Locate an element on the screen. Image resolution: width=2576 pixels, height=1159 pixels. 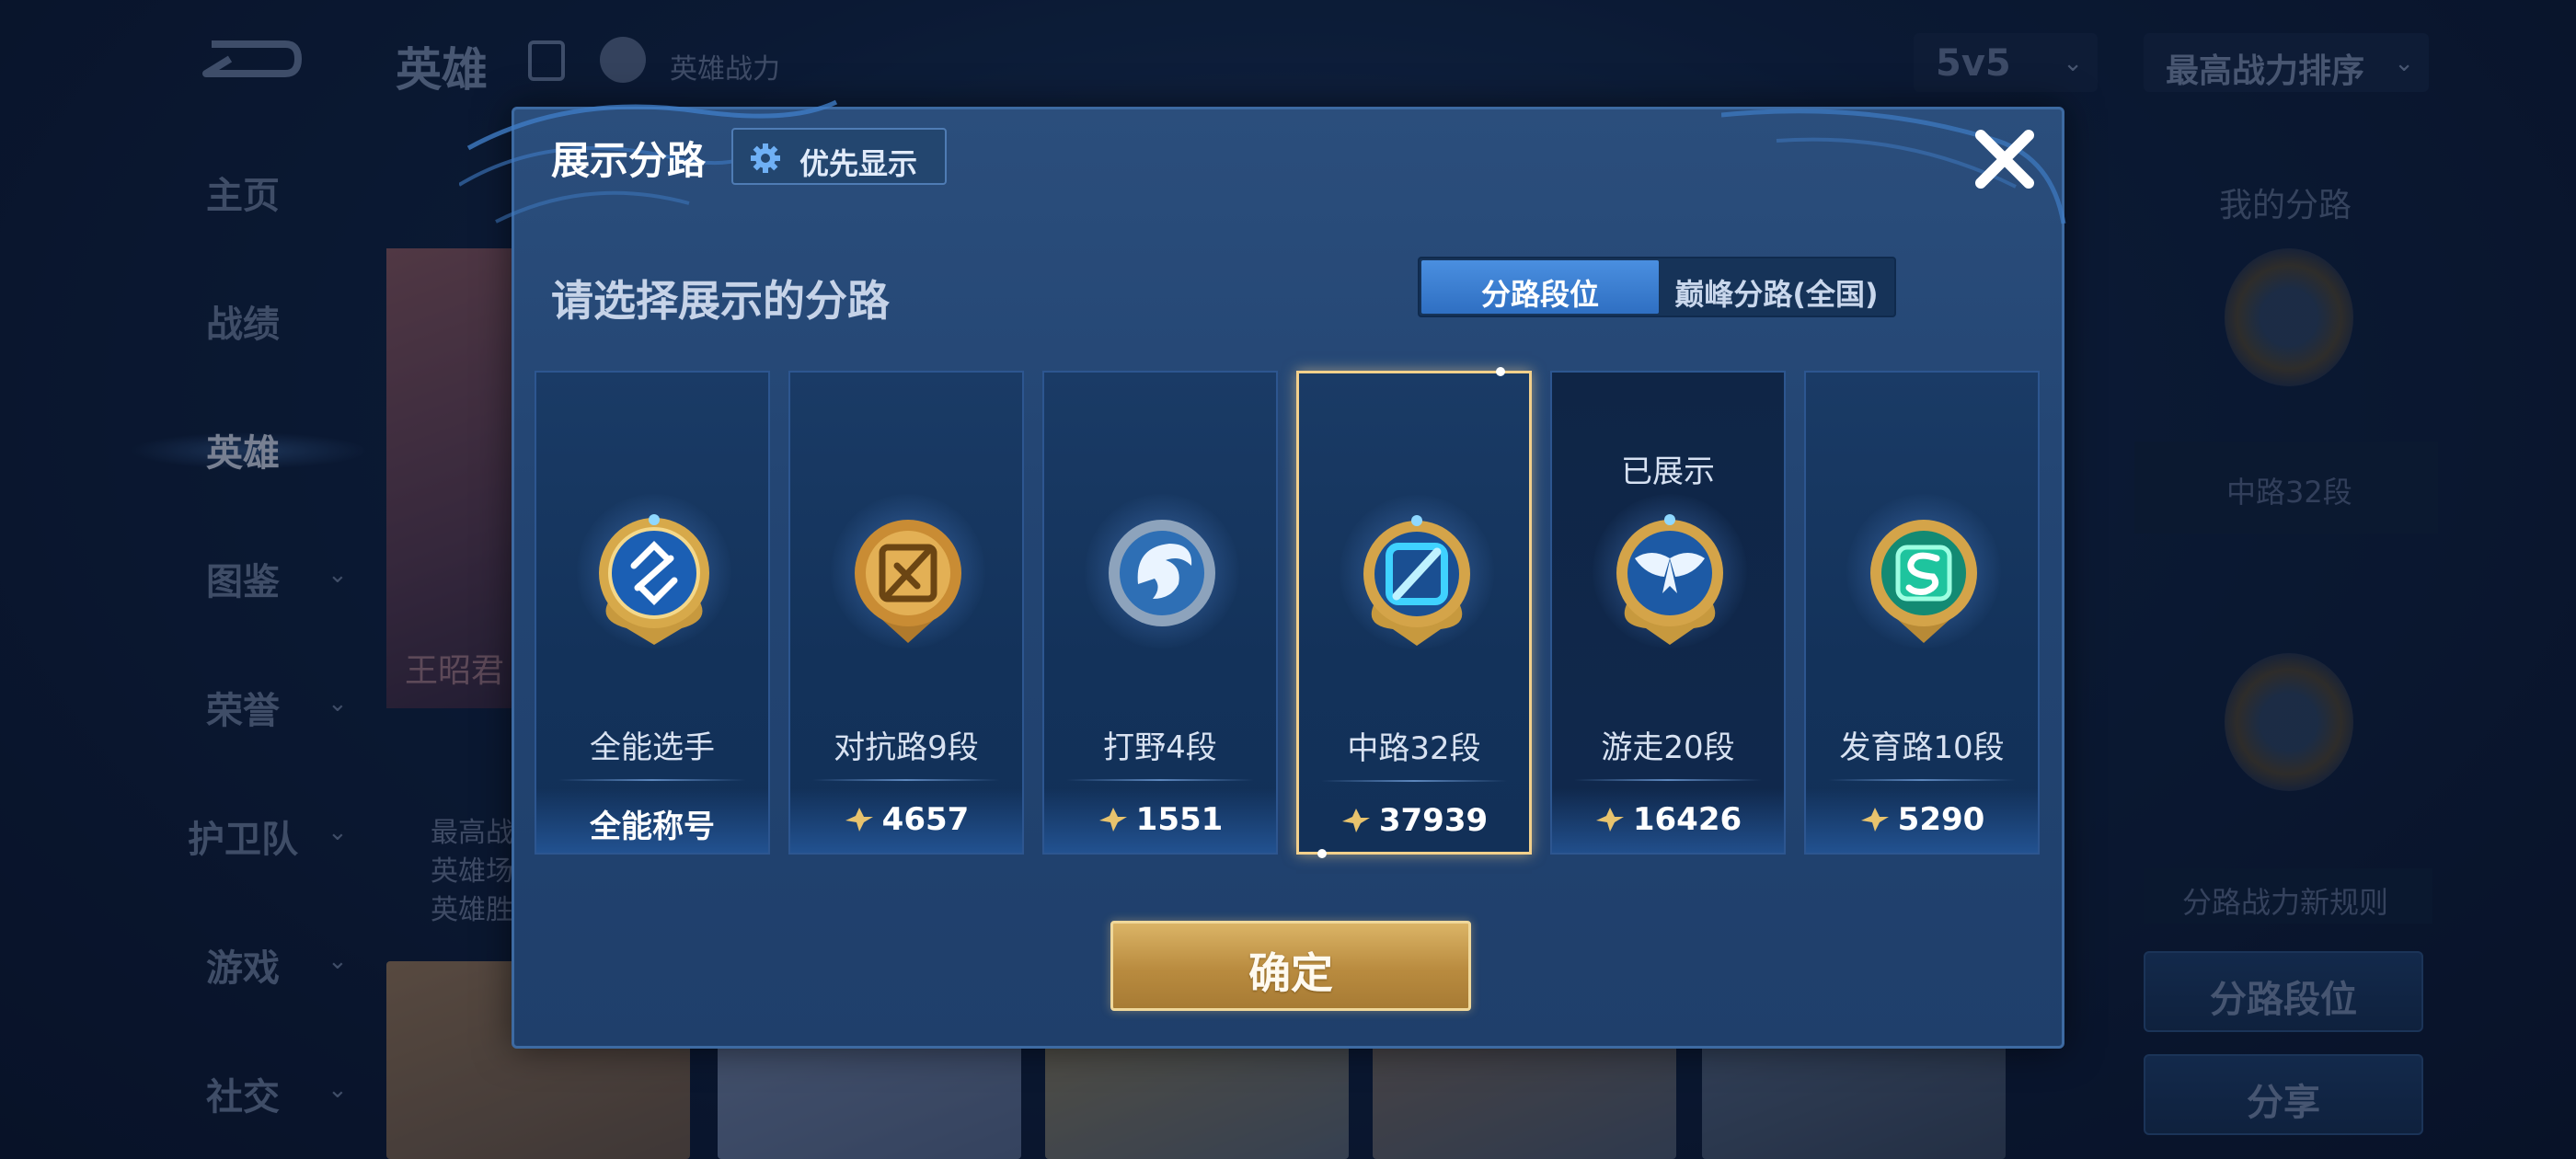
lane-card-footer: 1551 is located at coordinates (1160, 820).